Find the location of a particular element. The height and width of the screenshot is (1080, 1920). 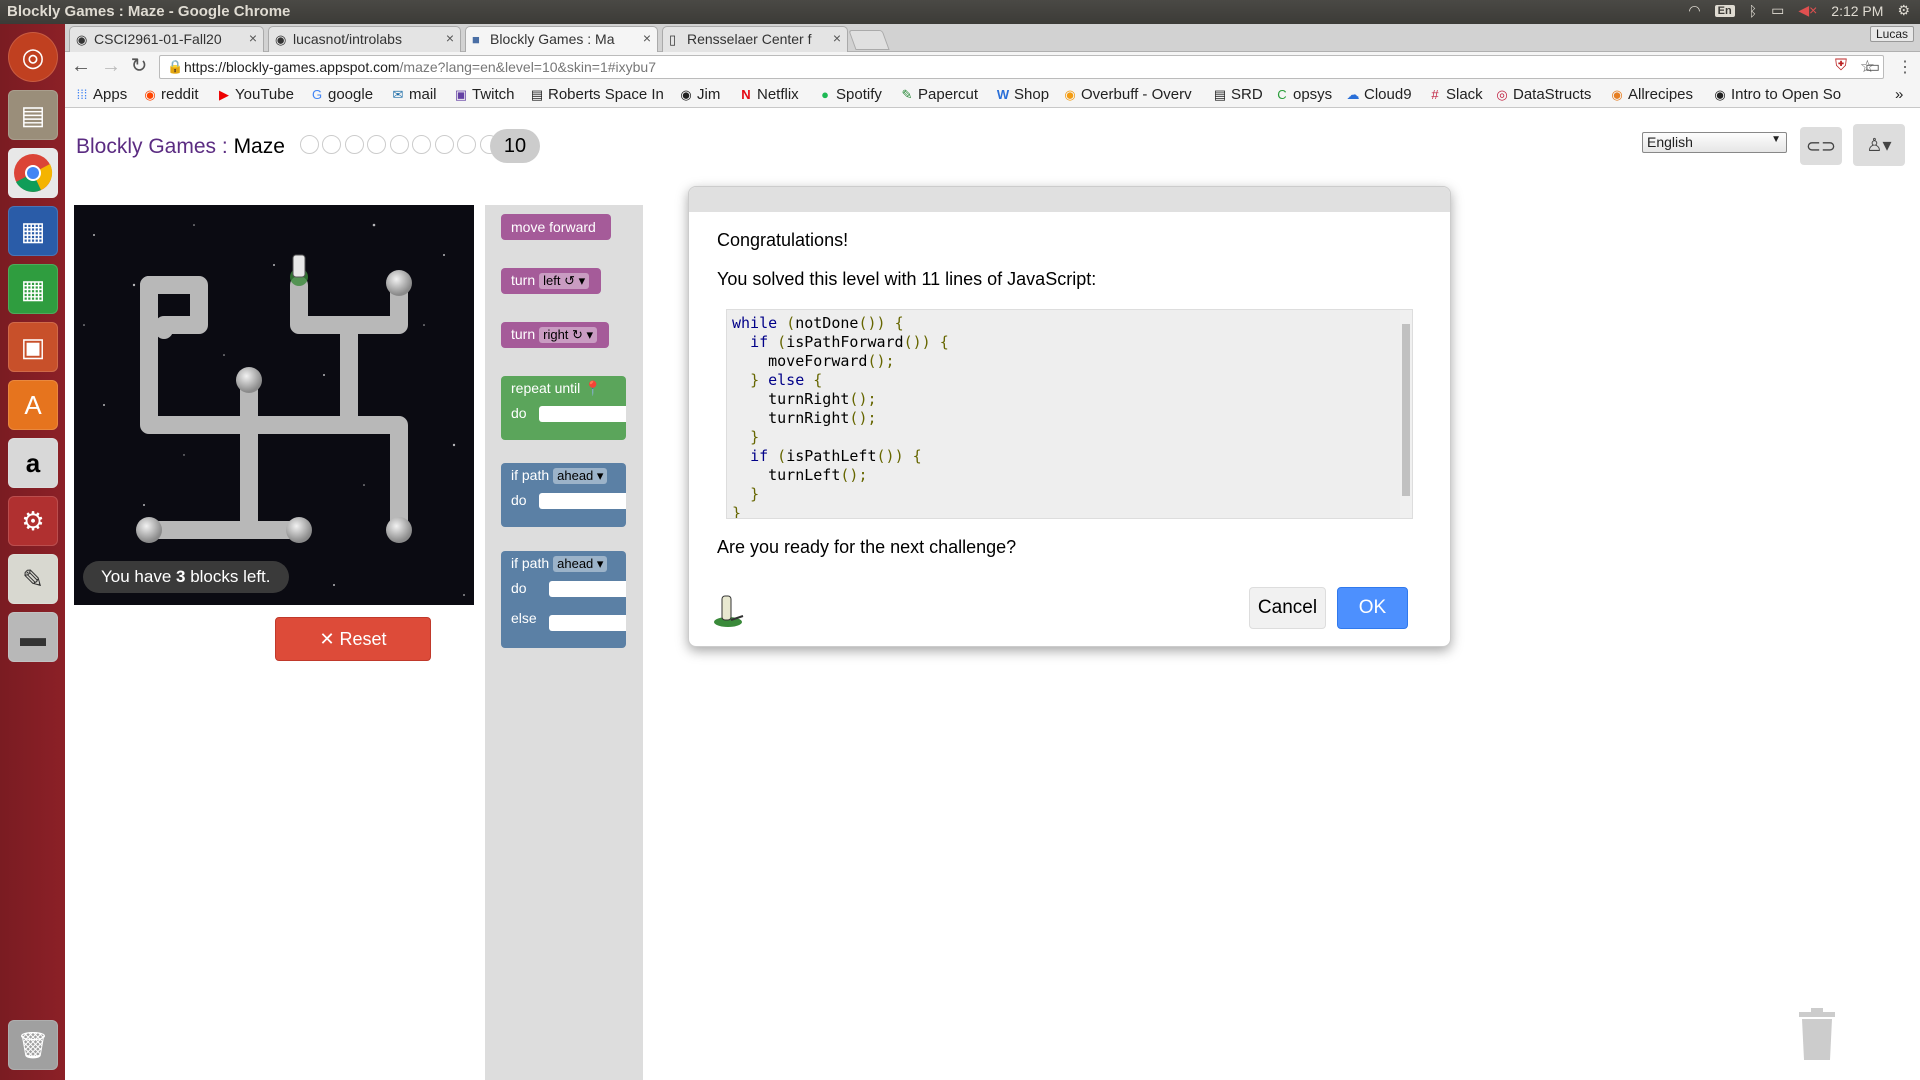

bookmark-shop: W Shop is located at coordinates (1022, 94).